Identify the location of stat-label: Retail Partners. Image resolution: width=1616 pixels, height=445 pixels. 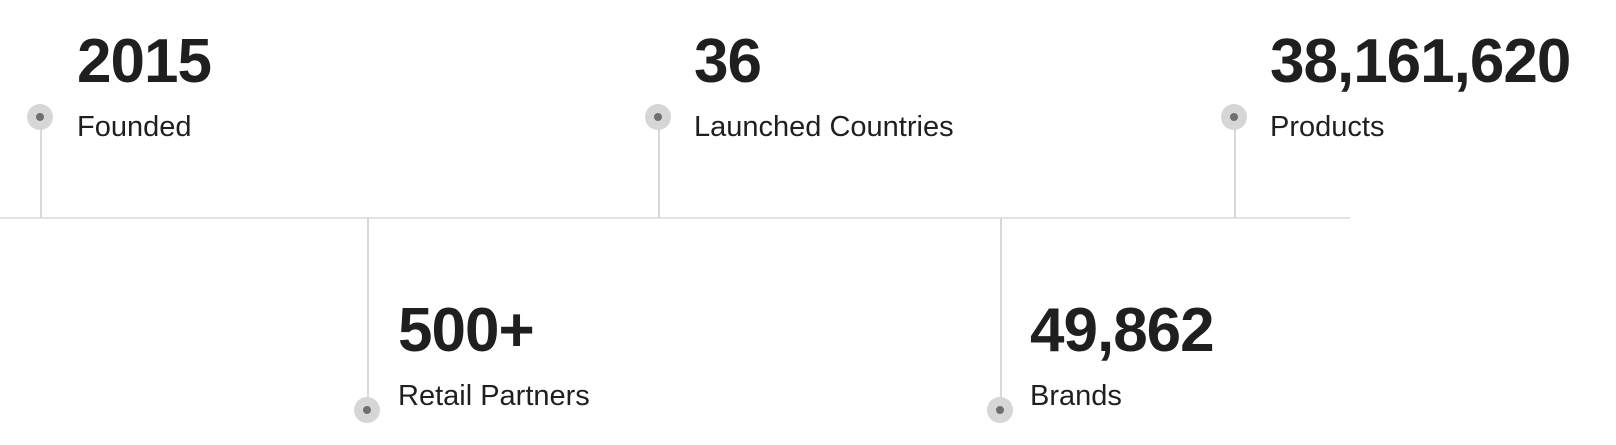
(494, 396).